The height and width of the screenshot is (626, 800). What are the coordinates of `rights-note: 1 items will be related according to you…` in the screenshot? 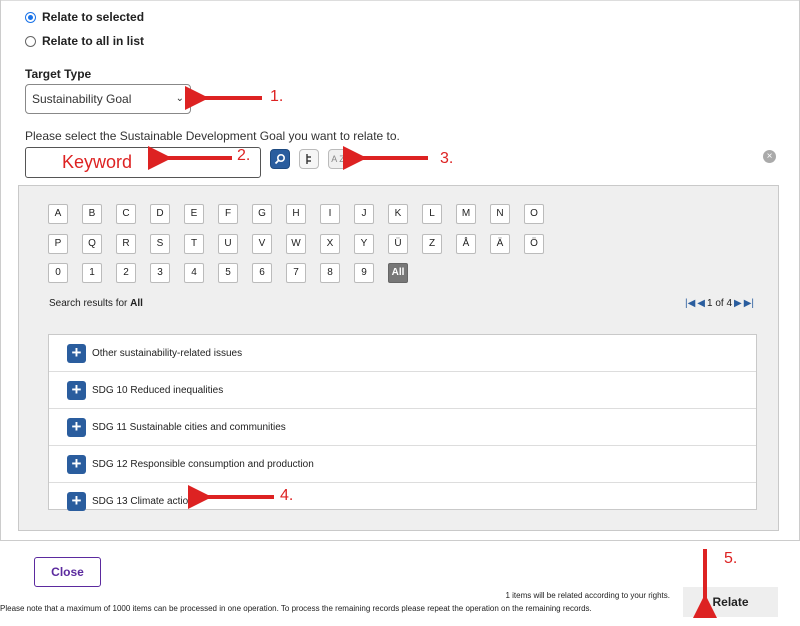 It's located at (587, 595).